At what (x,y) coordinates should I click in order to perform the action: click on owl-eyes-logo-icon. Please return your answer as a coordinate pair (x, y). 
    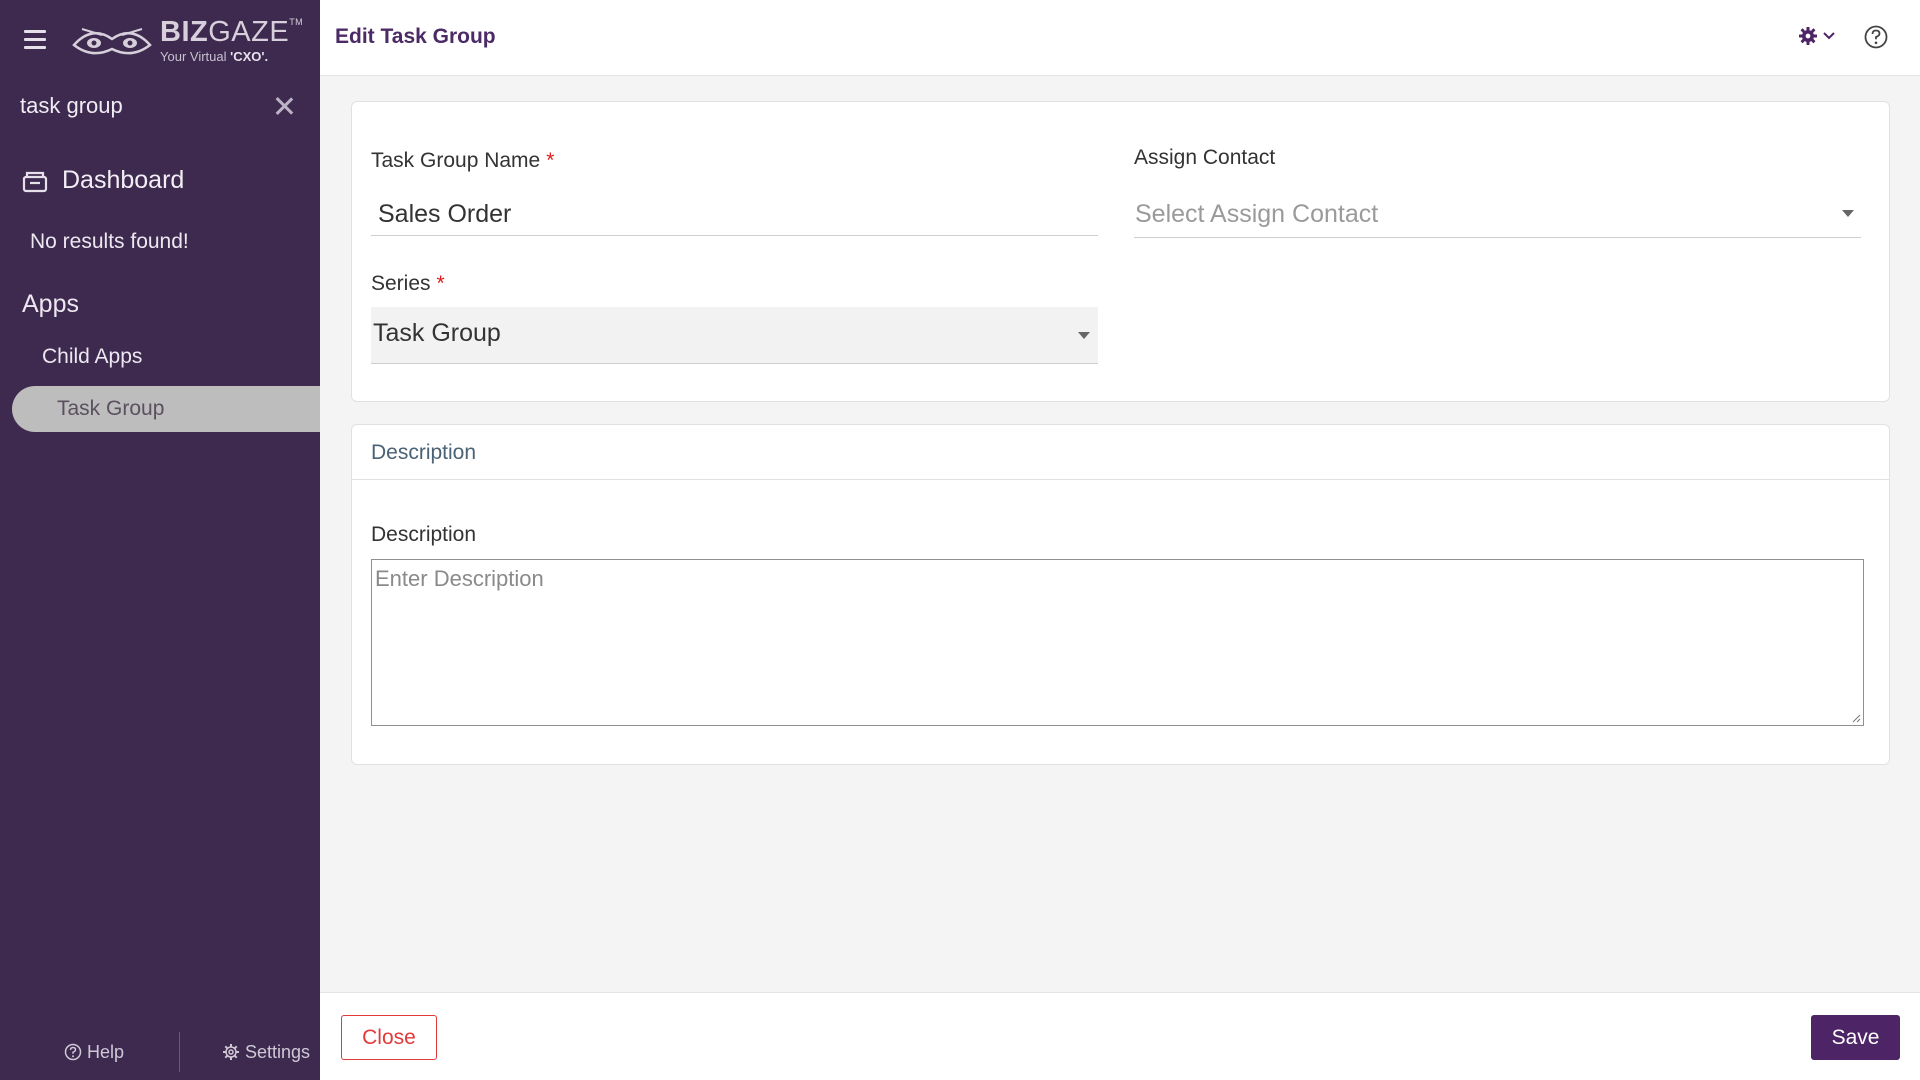
    Looking at the image, I should click on (112, 40).